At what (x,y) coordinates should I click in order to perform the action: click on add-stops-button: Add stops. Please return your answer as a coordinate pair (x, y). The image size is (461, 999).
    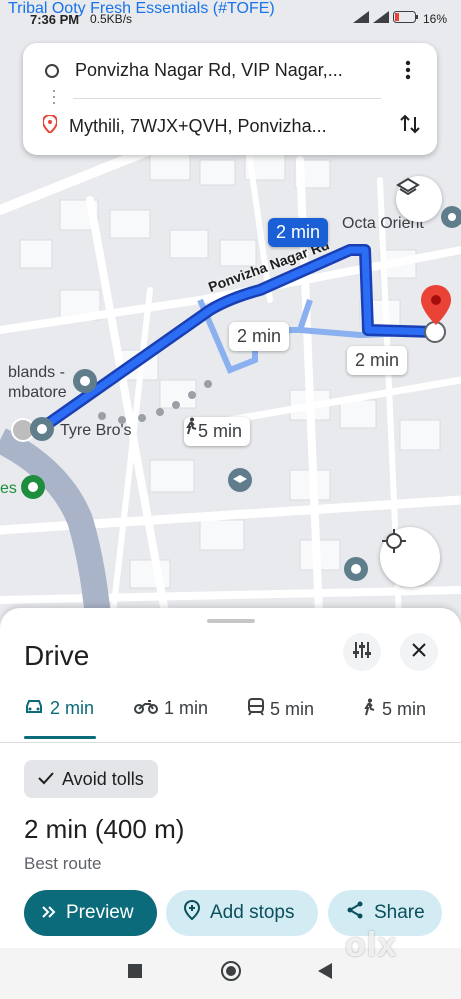
    Looking at the image, I should click on (242, 913).